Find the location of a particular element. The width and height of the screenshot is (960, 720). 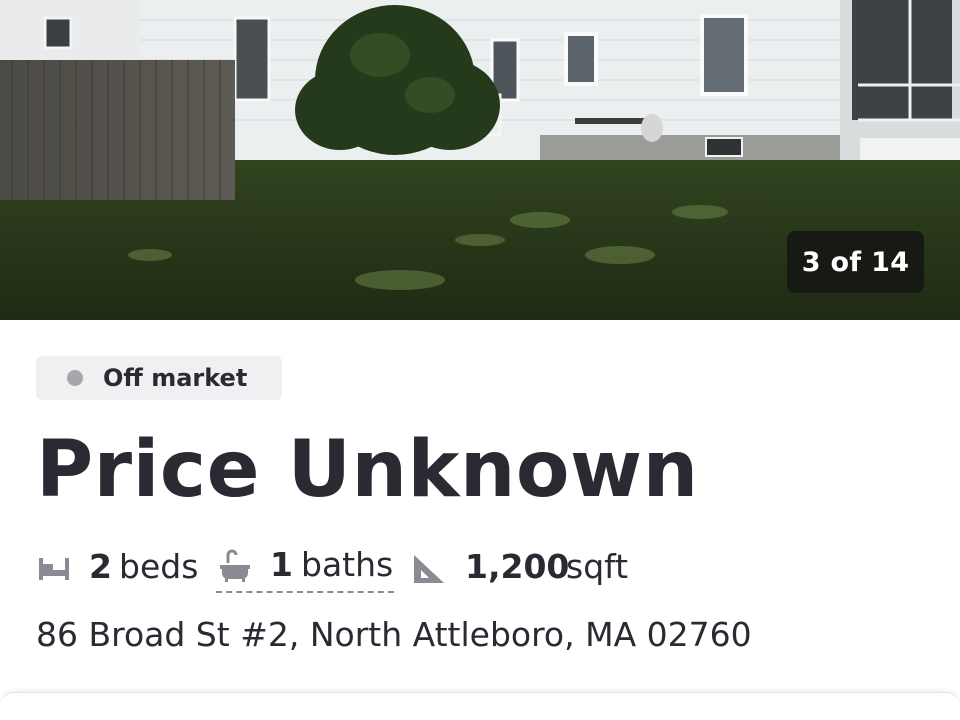

status-badge: Off market is located at coordinates (159, 378).